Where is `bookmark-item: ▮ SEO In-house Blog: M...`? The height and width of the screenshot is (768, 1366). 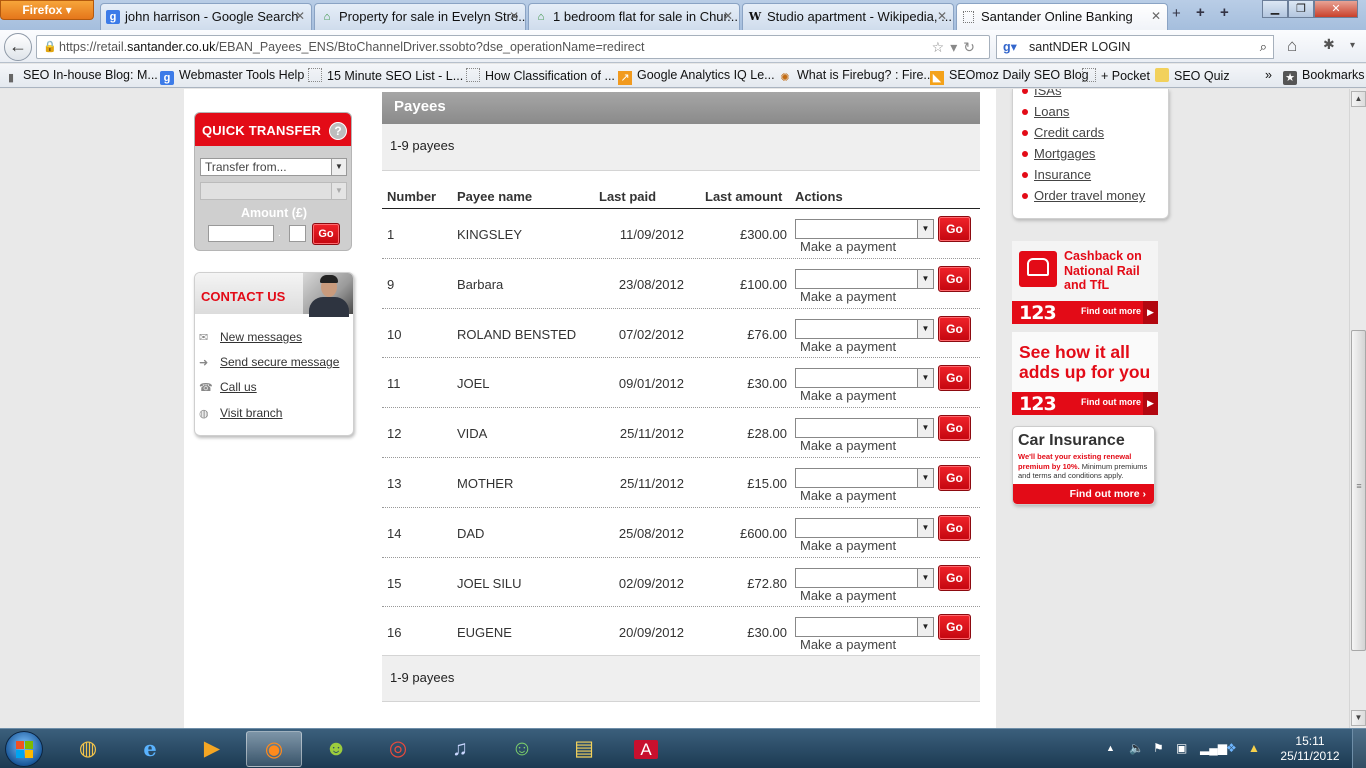
bookmark-item: ▮ SEO In-house Blog: M... is located at coordinates (81, 76).